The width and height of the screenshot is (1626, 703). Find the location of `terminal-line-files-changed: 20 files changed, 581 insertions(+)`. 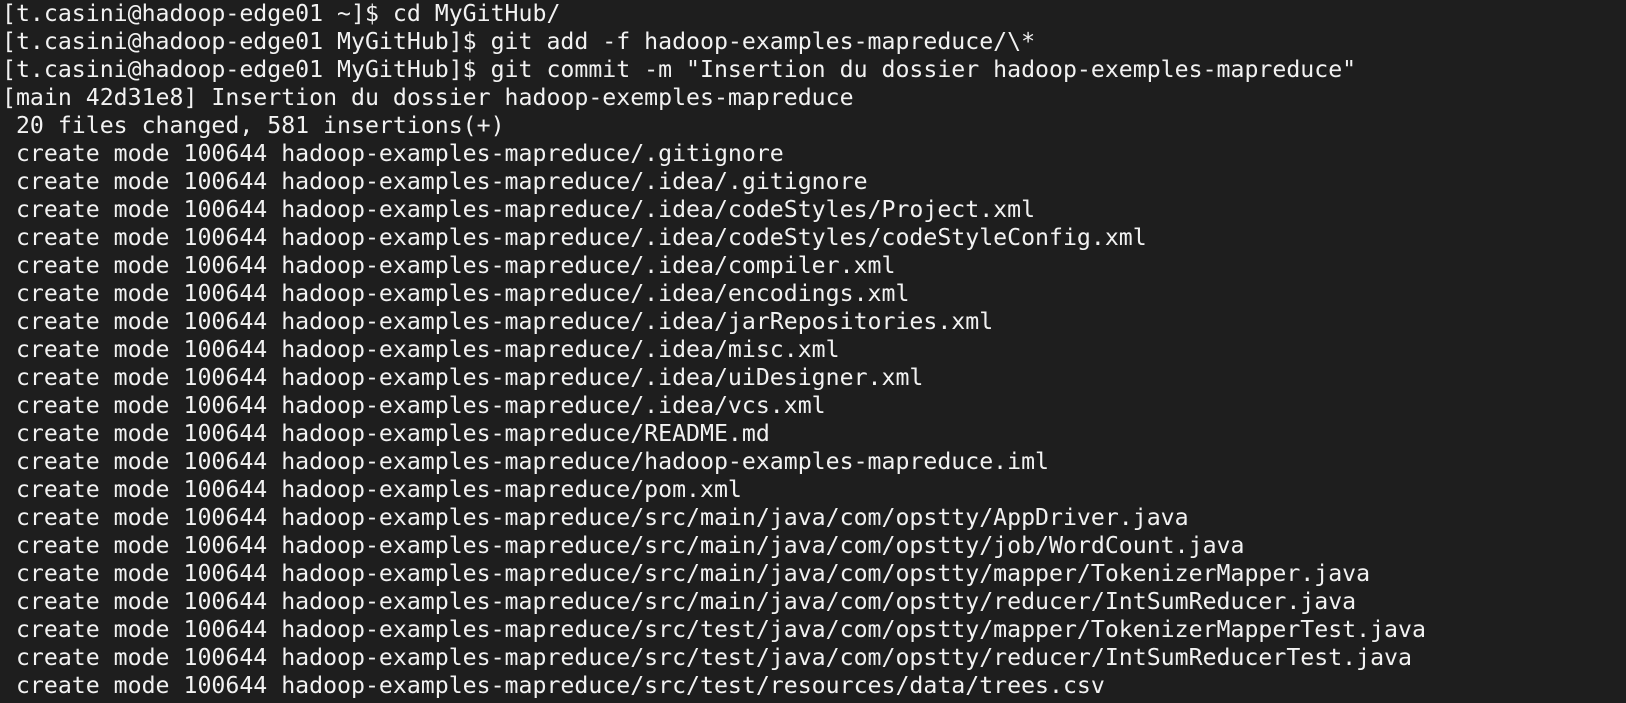

terminal-line-files-changed: 20 files changed, 581 insertions(+) is located at coordinates (253, 125).